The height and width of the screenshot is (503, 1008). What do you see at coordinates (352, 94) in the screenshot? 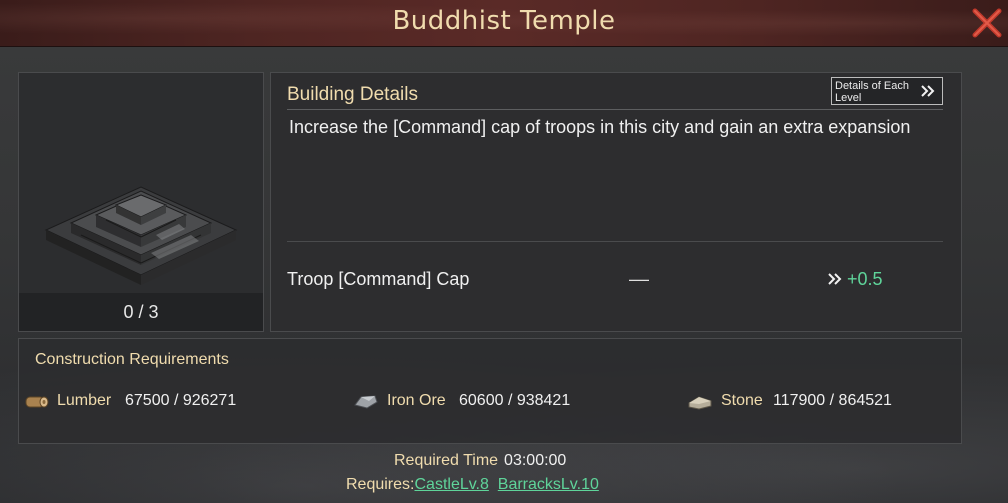
I see `details-heading: Building Details` at bounding box center [352, 94].